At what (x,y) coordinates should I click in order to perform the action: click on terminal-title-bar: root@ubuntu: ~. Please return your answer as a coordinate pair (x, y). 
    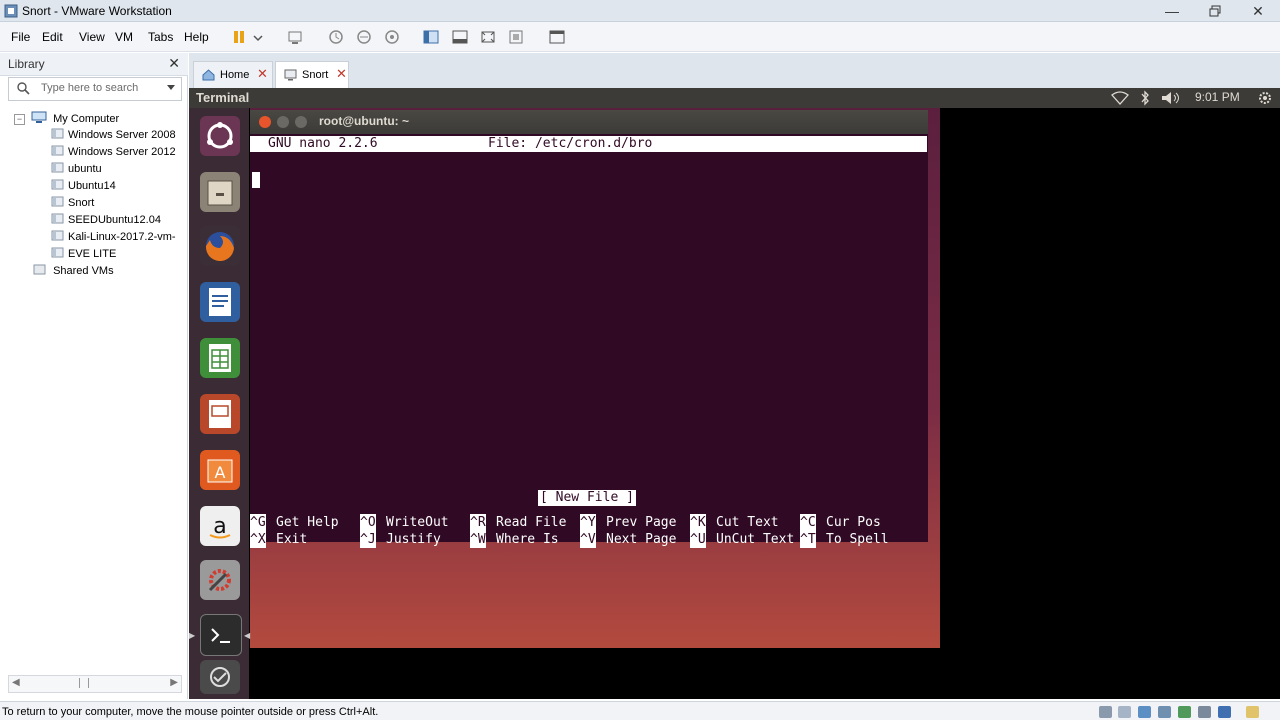
    Looking at the image, I should click on (589, 122).